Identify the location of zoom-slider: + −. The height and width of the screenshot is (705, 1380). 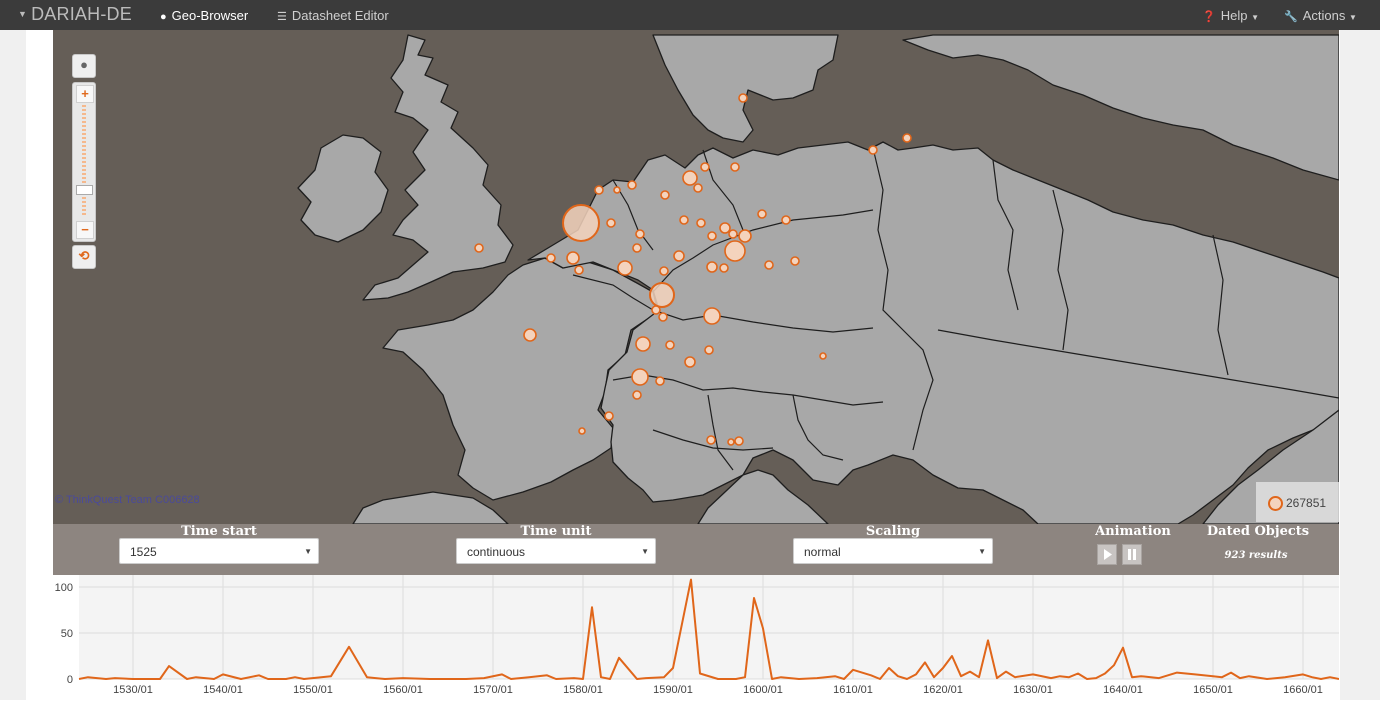
(84, 162).